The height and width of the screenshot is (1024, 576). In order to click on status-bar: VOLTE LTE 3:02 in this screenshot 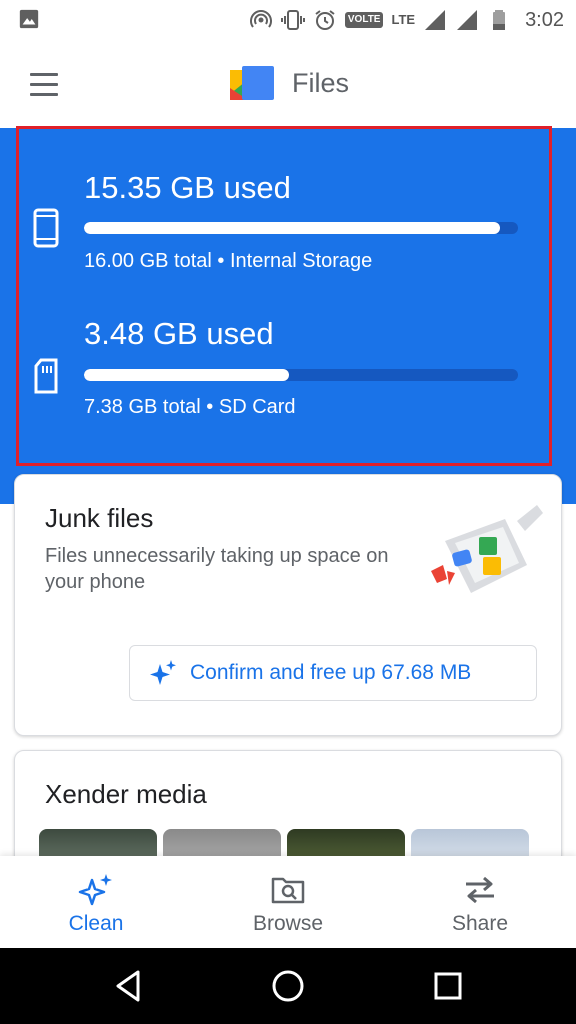, I will do `click(288, 20)`.